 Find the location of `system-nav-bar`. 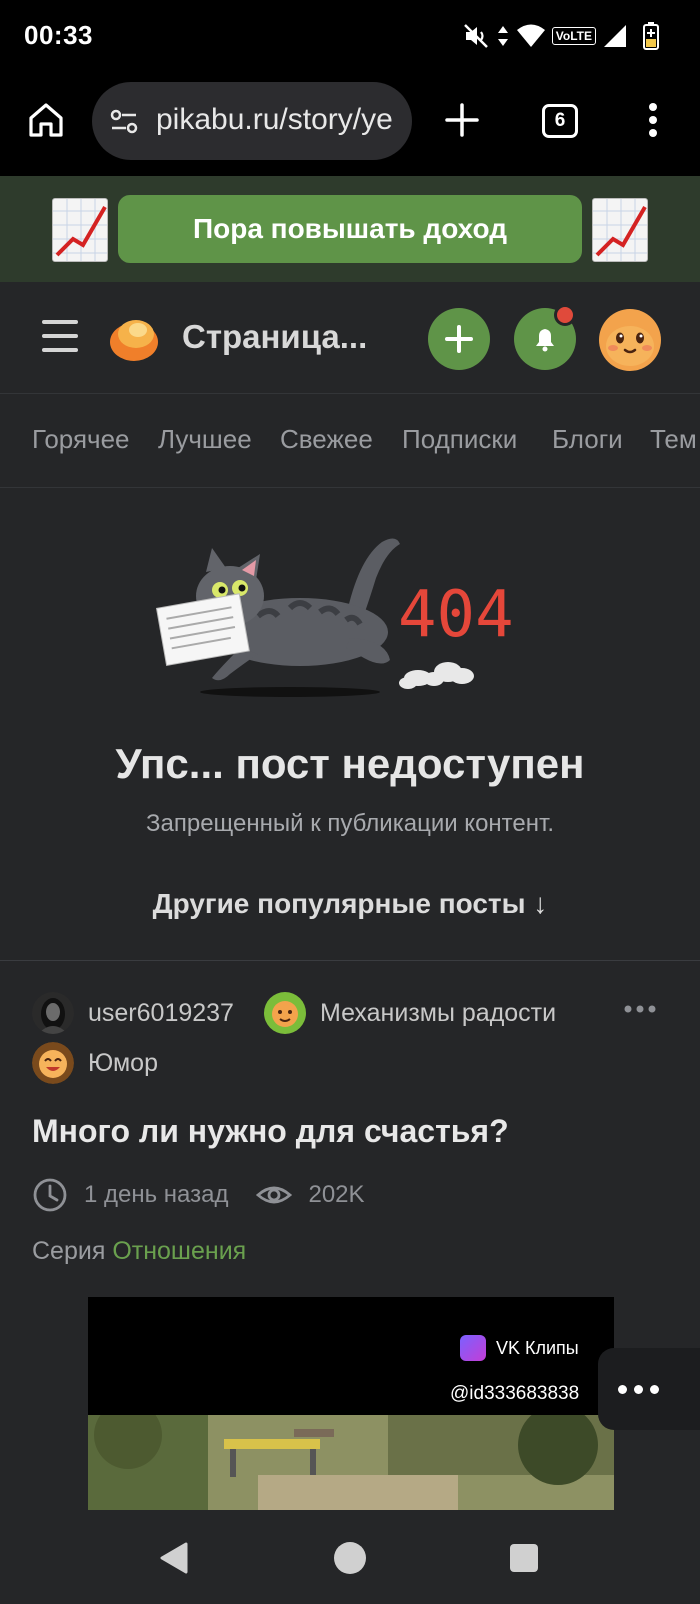

system-nav-bar is located at coordinates (350, 1557).